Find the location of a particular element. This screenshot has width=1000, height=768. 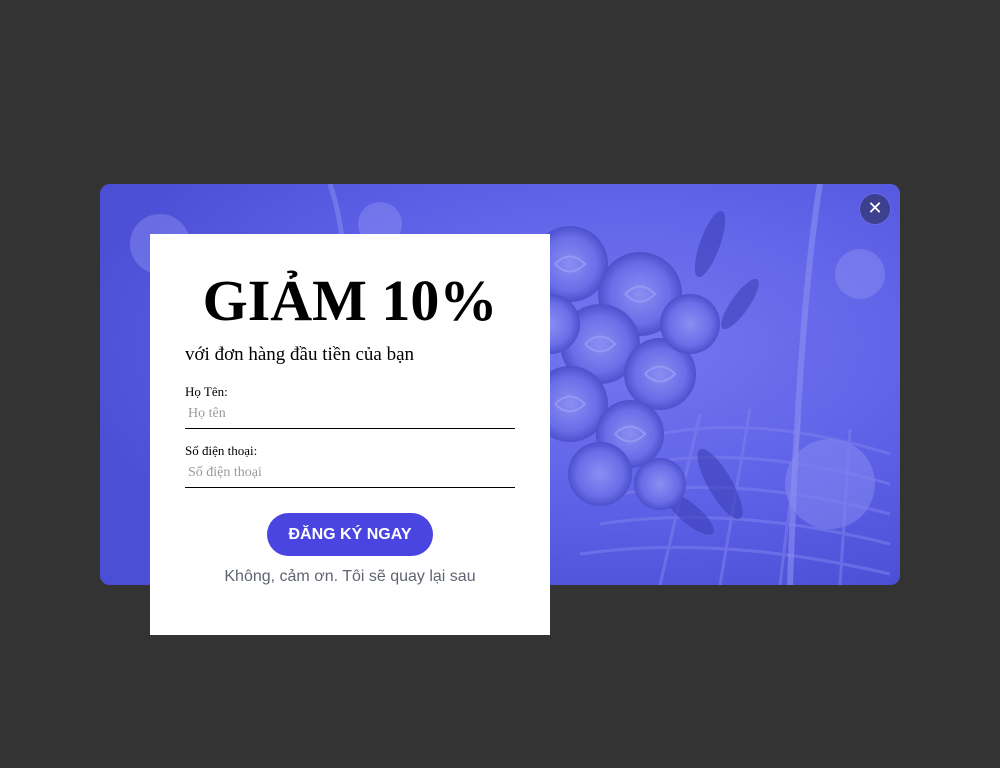

discount-headline: GIẢM 10% is located at coordinates (350, 300).